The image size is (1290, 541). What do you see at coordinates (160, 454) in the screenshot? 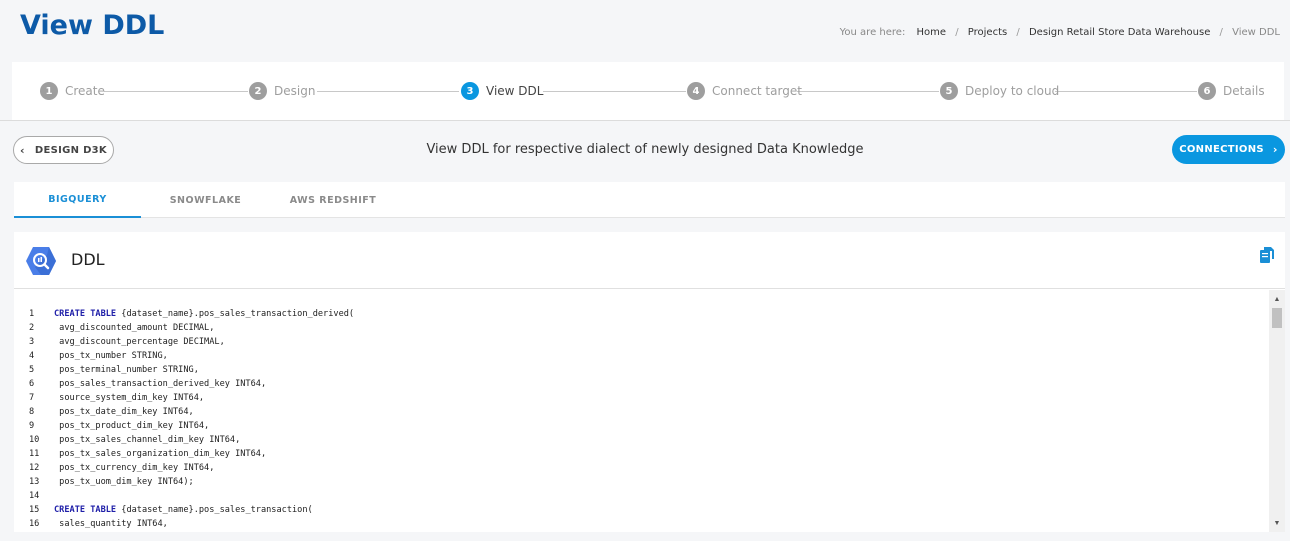
I see `code-text: pos_tx_sales_organization_dim_key INT64,` at bounding box center [160, 454].